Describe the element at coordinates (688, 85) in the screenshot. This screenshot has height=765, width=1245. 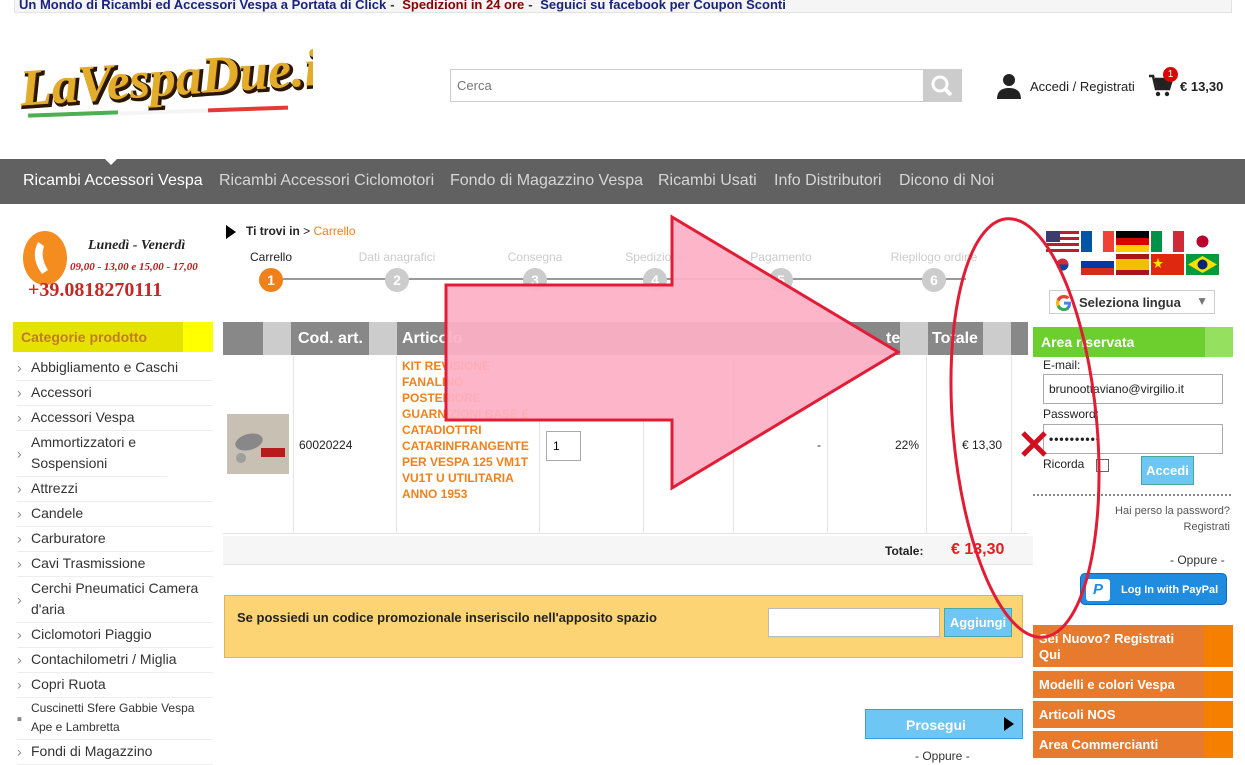
I see `search-input` at that location.